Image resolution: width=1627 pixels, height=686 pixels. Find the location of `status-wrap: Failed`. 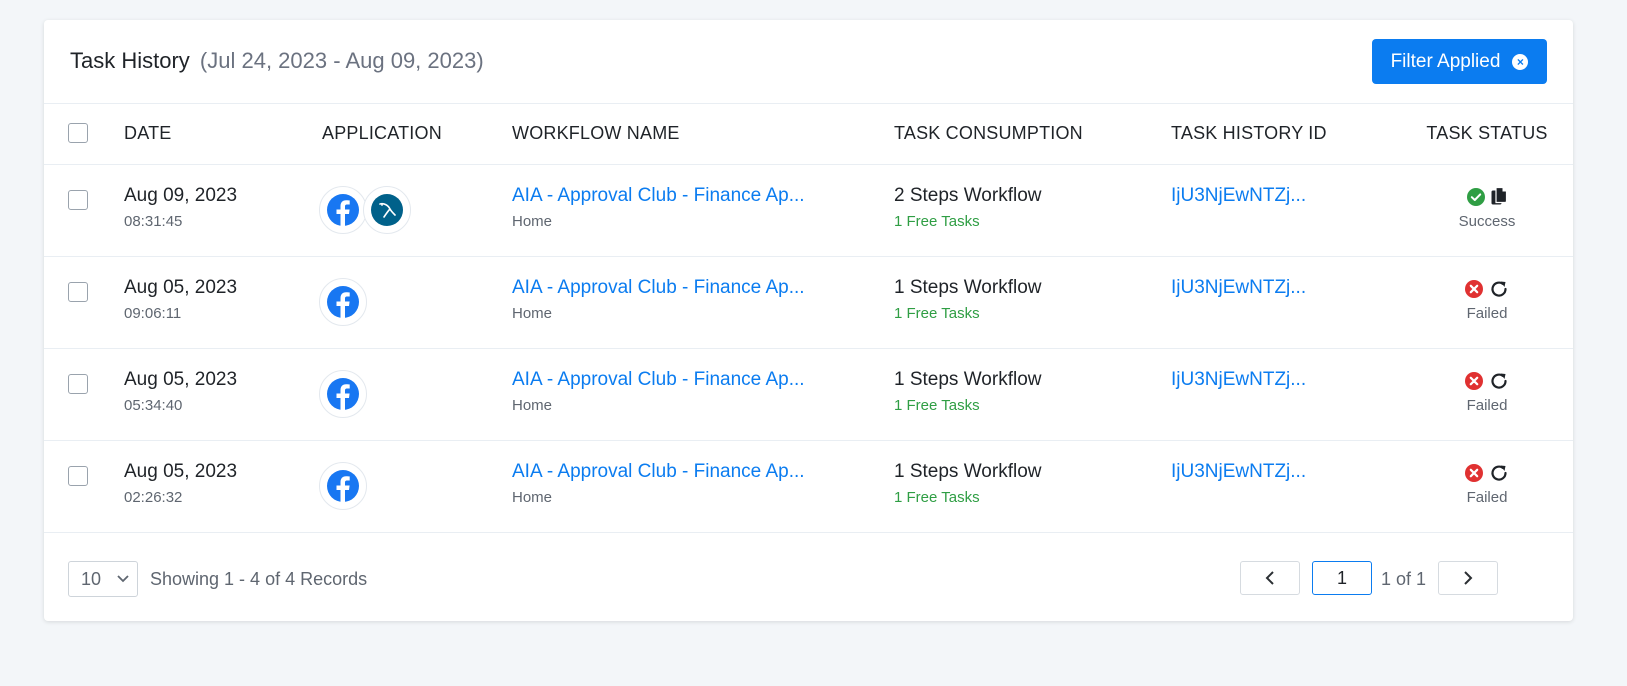

status-wrap: Failed is located at coordinates (1487, 391).